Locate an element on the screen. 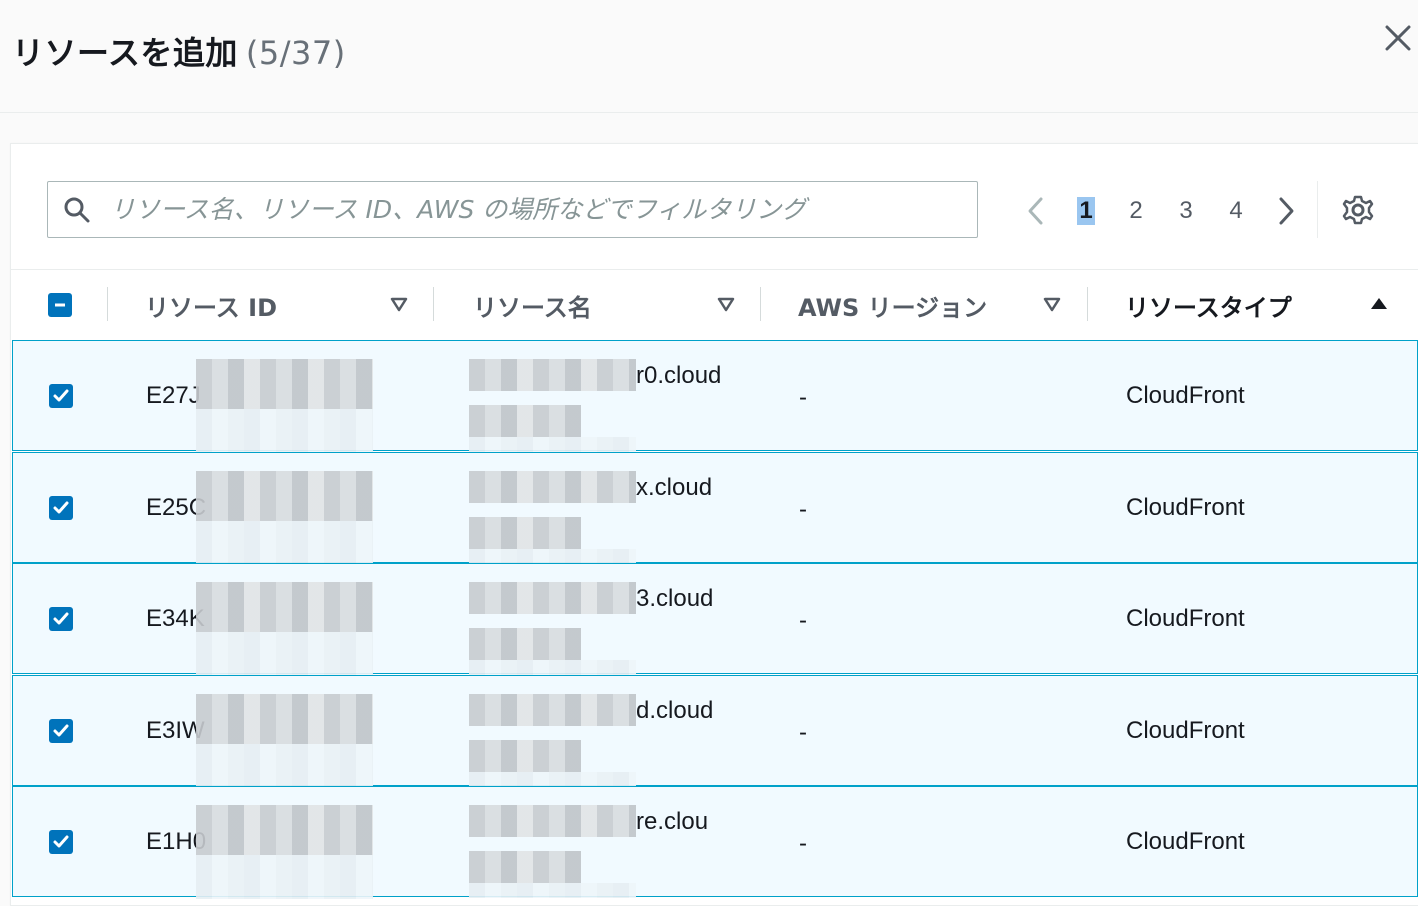  page-1-label: 1 is located at coordinates (1086, 211).